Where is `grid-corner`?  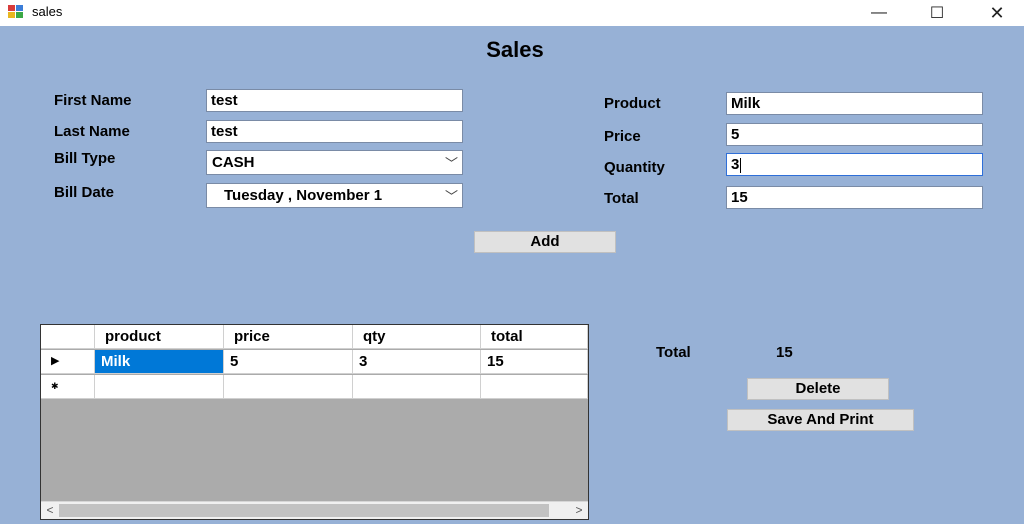
grid-corner is located at coordinates (68, 337).